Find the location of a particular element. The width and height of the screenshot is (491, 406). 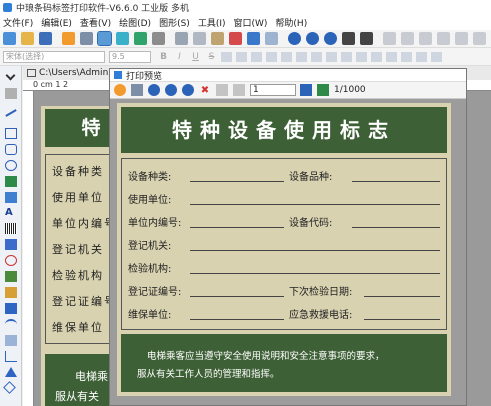

barcode-tool-icon is located at coordinates (11, 228).